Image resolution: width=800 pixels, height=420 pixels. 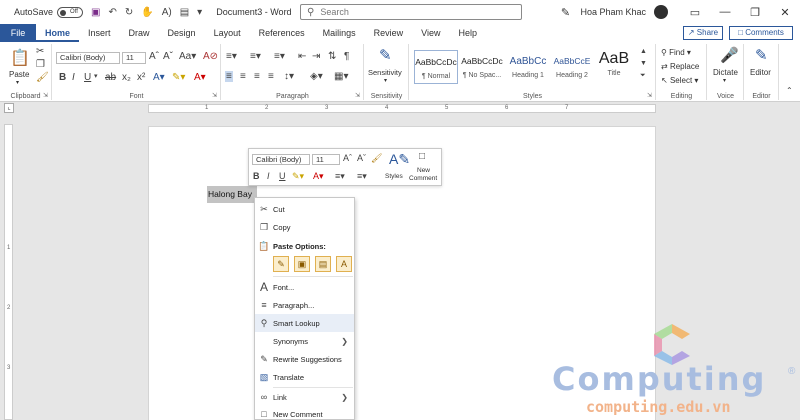 What do you see at coordinates (661, 12) in the screenshot?
I see `avatar` at bounding box center [661, 12].